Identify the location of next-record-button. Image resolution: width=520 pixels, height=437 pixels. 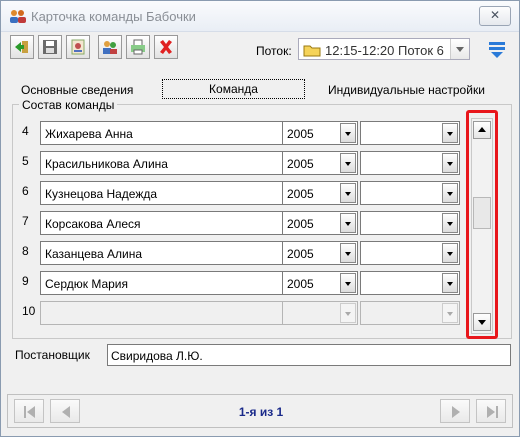
(455, 411).